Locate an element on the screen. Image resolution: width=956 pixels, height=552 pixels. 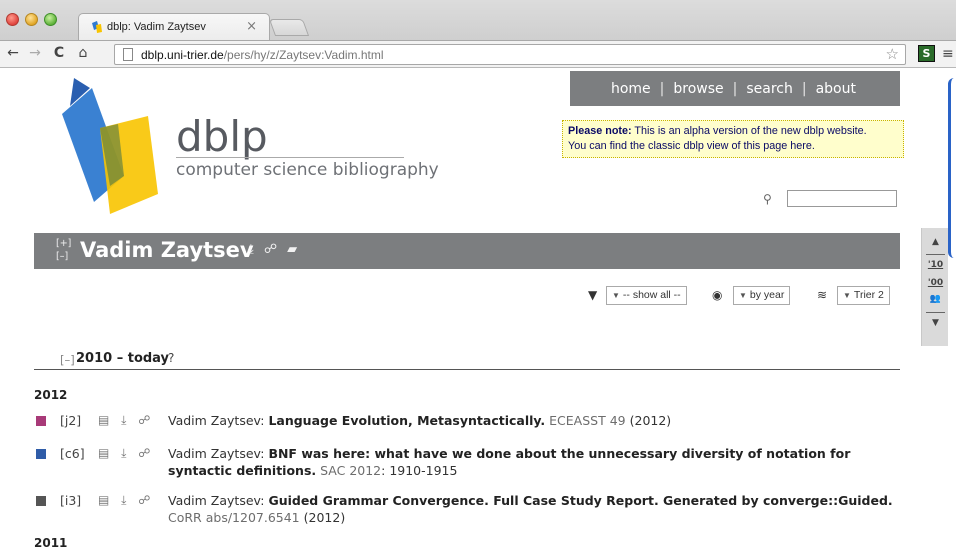
expand-collapse-toggle: [+] [–] is located at coordinates (63, 250).